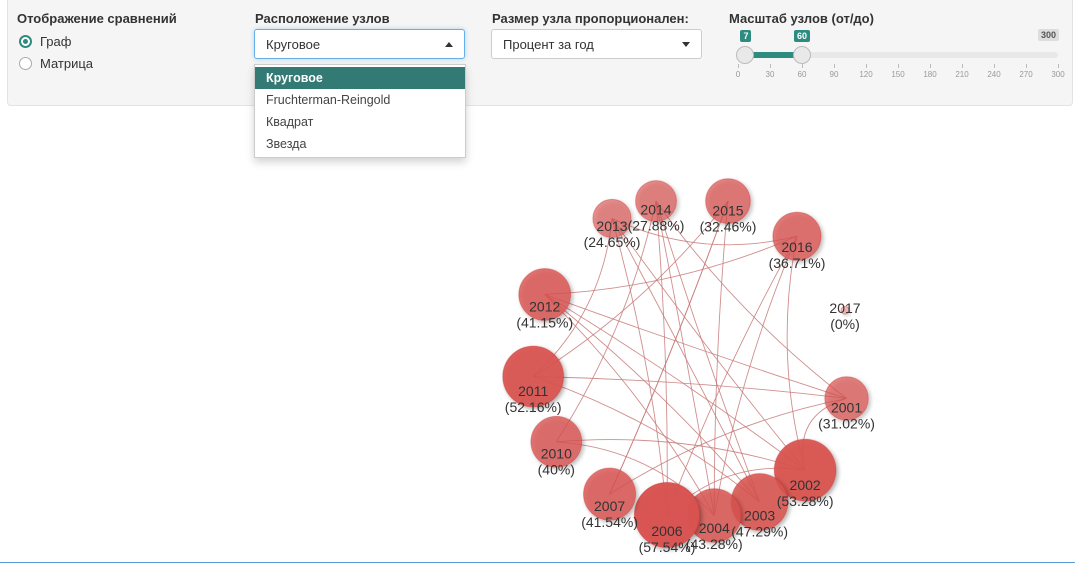  I want to click on node-percent-label: (53.28%), so click(805, 501).